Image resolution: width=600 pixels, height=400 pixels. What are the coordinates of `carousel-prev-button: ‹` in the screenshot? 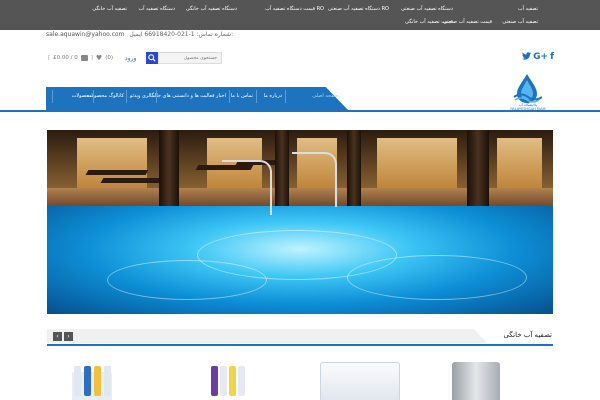 It's located at (57, 336).